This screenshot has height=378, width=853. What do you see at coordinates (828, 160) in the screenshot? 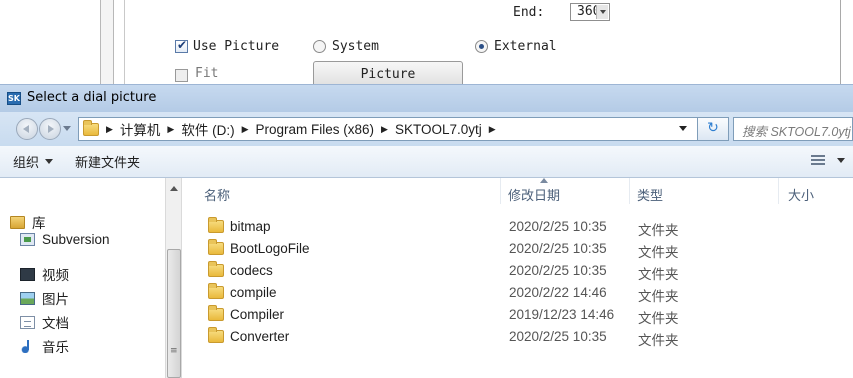
I see `change-view-button` at bounding box center [828, 160].